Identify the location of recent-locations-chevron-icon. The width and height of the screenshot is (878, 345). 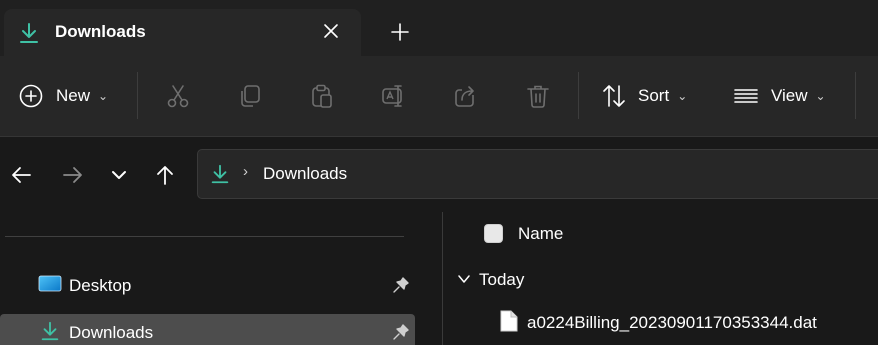
(119, 175).